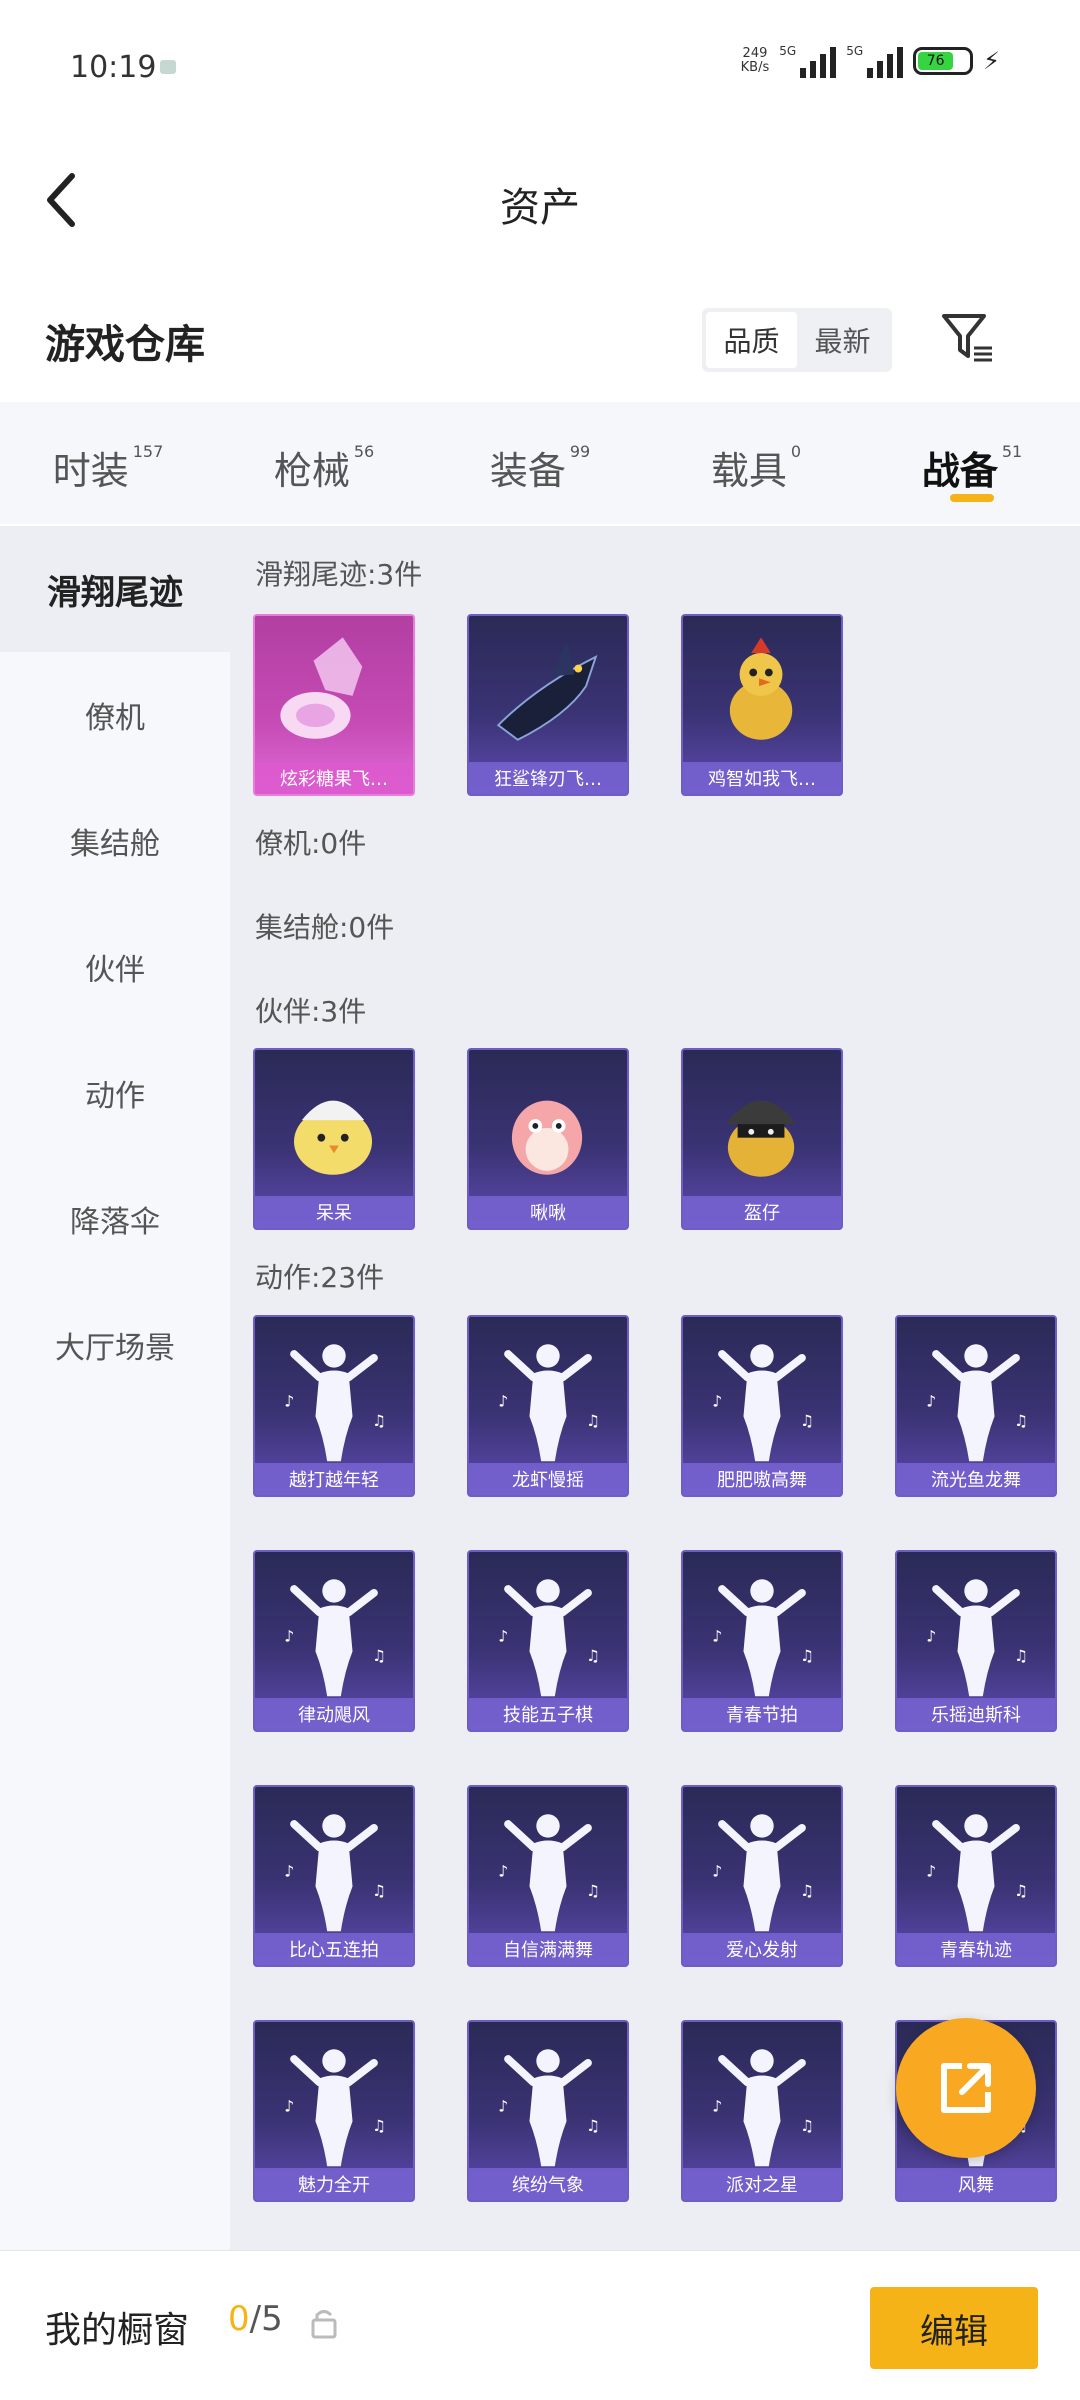  What do you see at coordinates (991, 61) in the screenshot?
I see `charging-icon: ⚡` at bounding box center [991, 61].